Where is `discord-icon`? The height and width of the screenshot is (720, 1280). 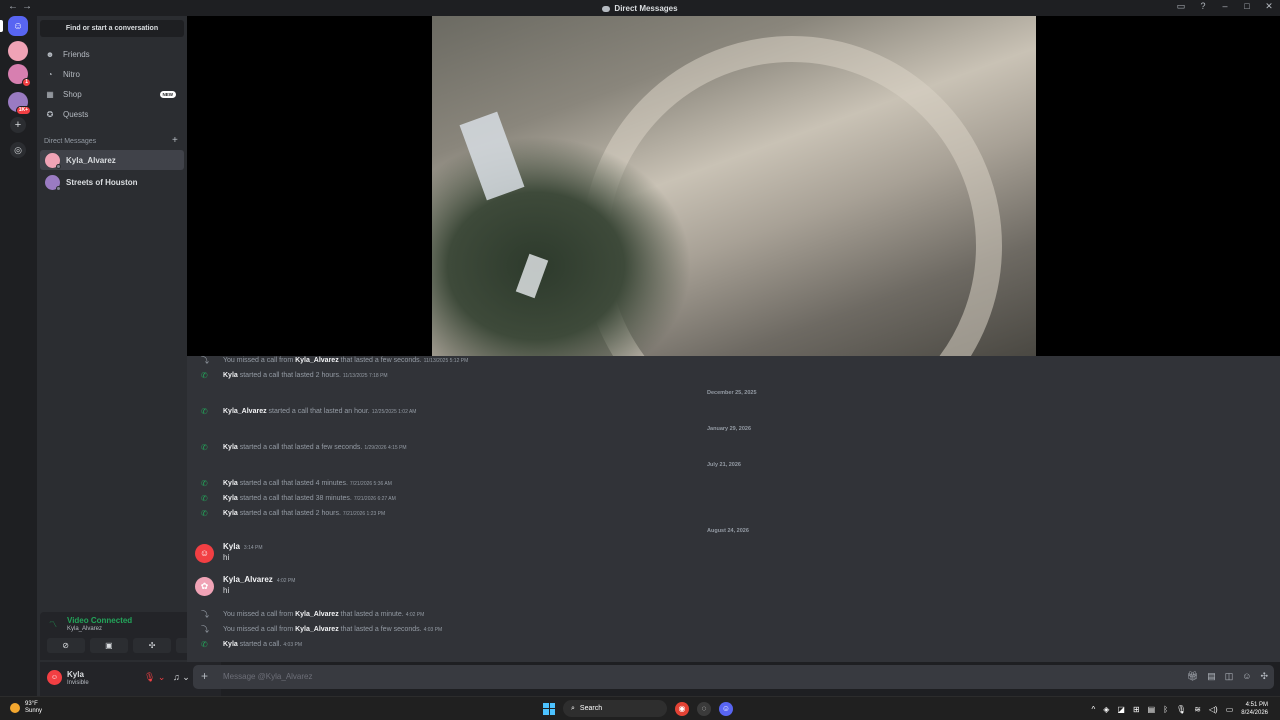
discord-icon is located at coordinates (606, 8).